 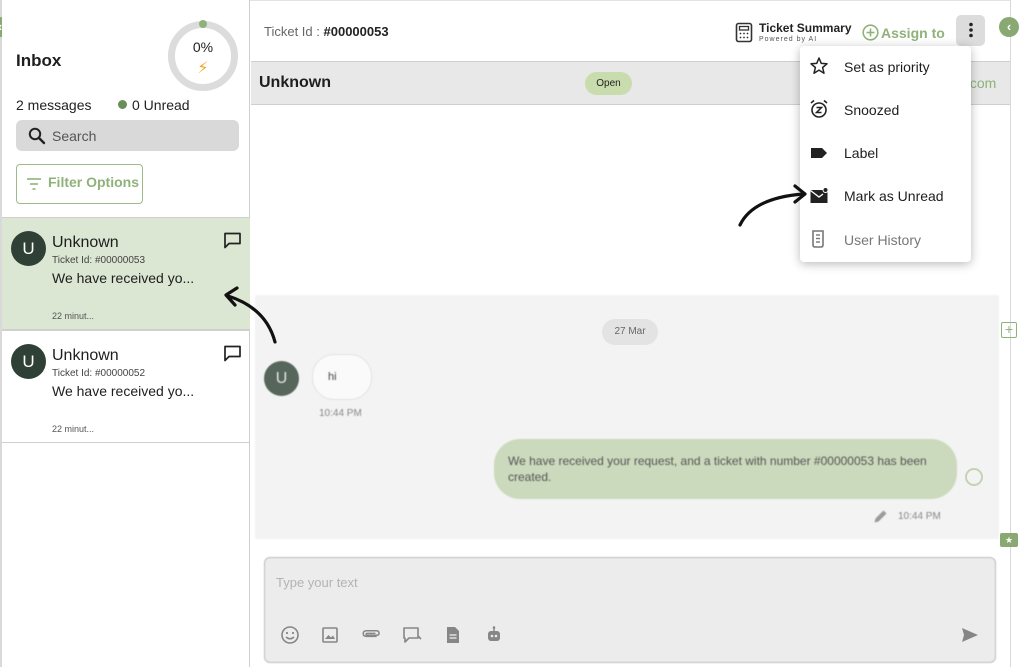 I want to click on collapse-right-panel-button: ‹, so click(x=1009, y=27).